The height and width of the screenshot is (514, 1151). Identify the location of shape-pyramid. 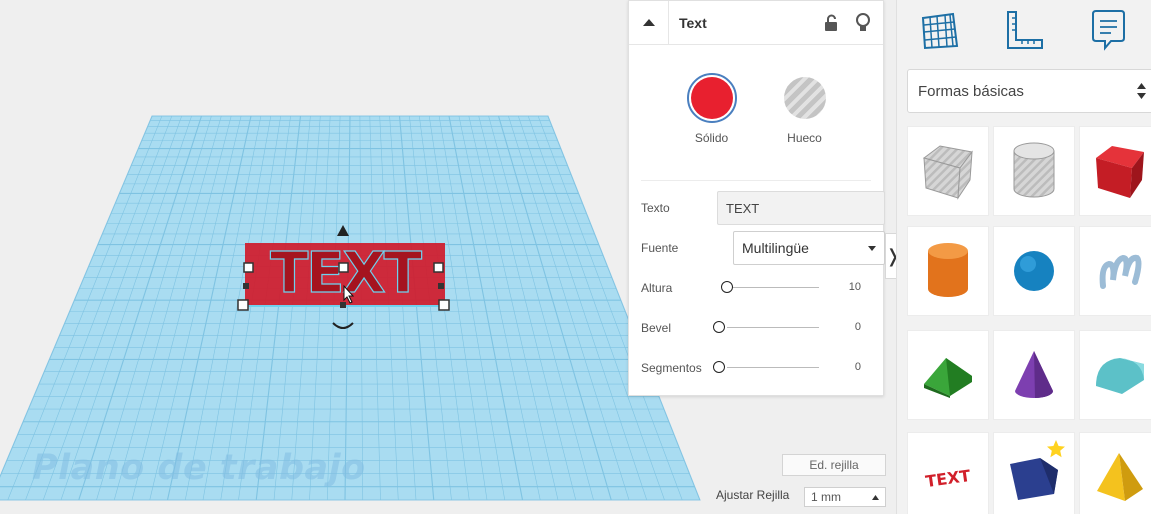
(1115, 473).